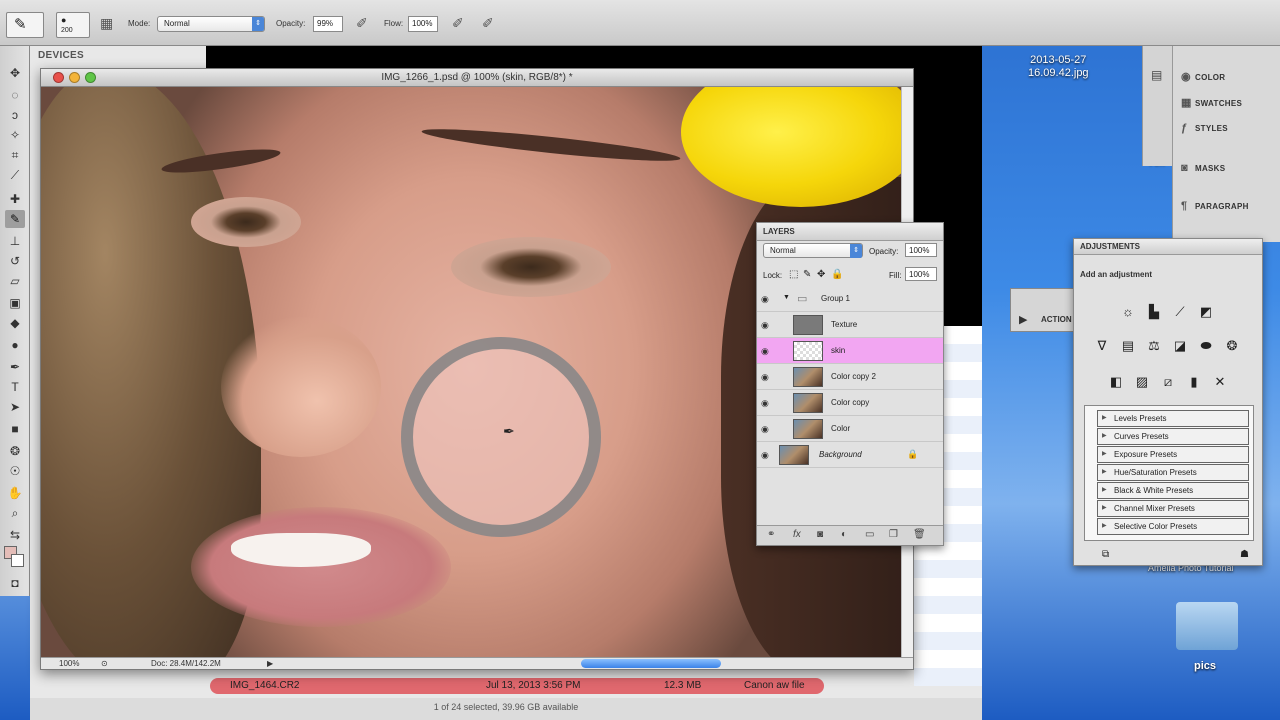 The height and width of the screenshot is (720, 1280). What do you see at coordinates (90, 77) in the screenshot?
I see `zoom-button` at bounding box center [90, 77].